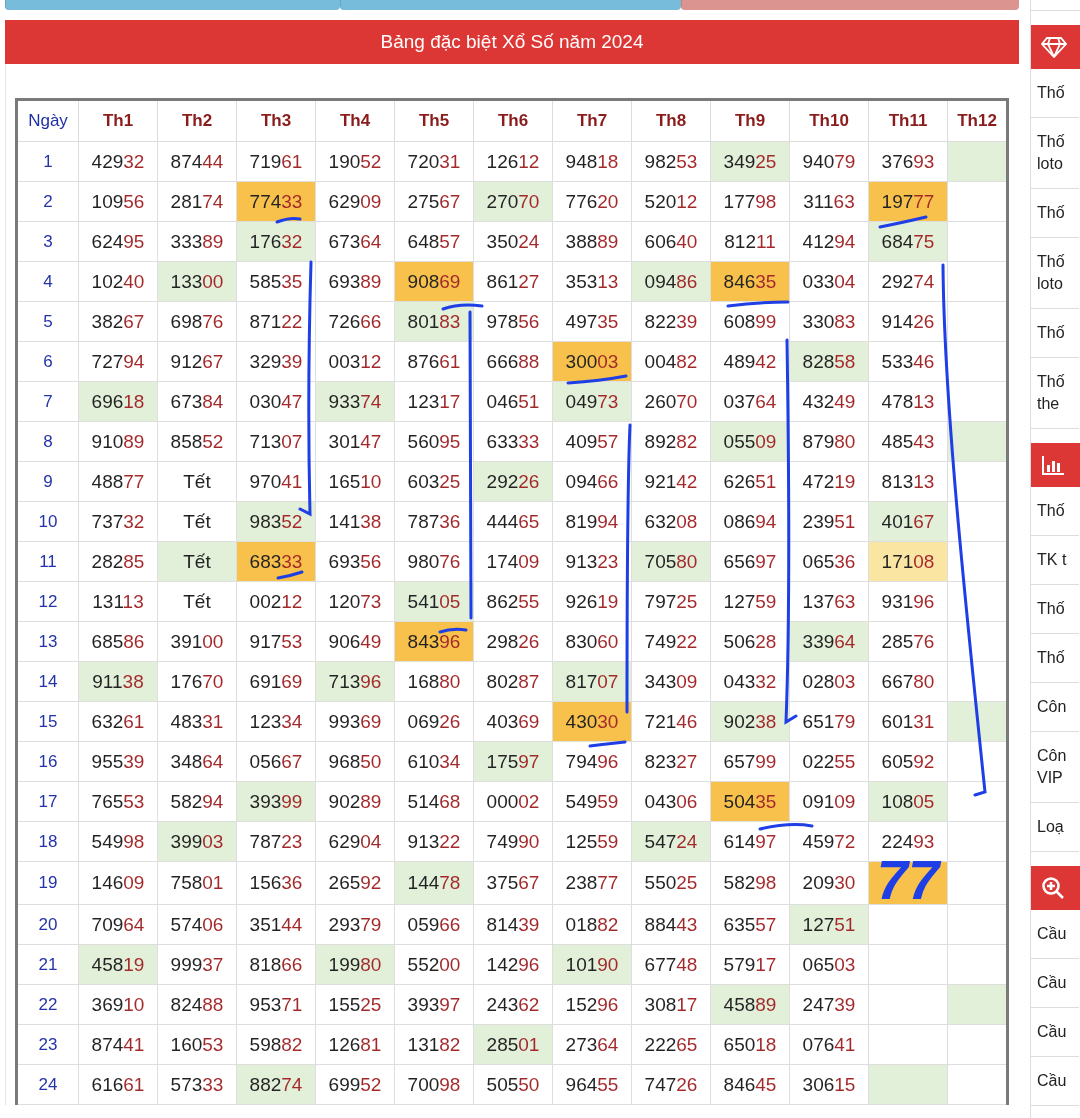  What do you see at coordinates (434, 964) in the screenshot?
I see `table-cell: 55200` at bounding box center [434, 964].